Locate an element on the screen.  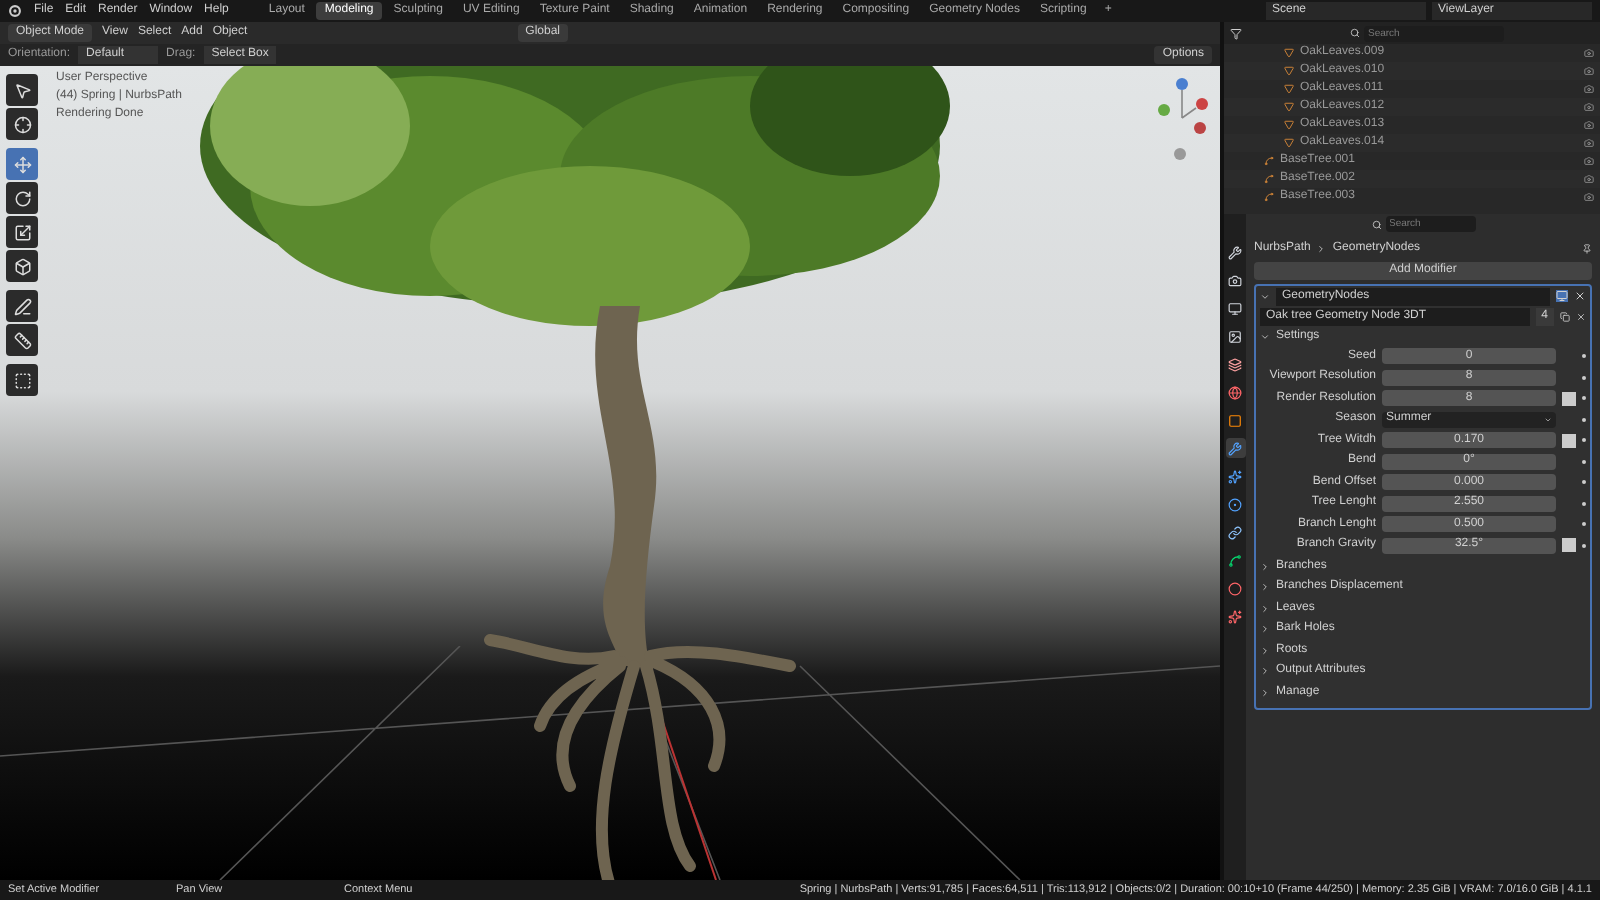
cursor-tool-button is located at coordinates (22, 124).